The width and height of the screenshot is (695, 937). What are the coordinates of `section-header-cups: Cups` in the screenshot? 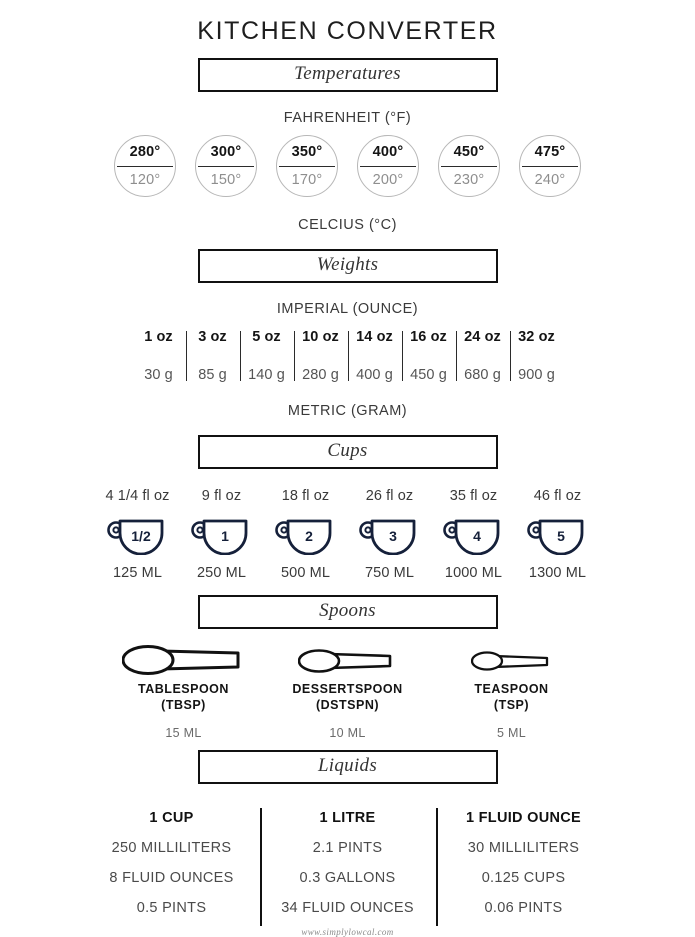 It's located at (347, 452).